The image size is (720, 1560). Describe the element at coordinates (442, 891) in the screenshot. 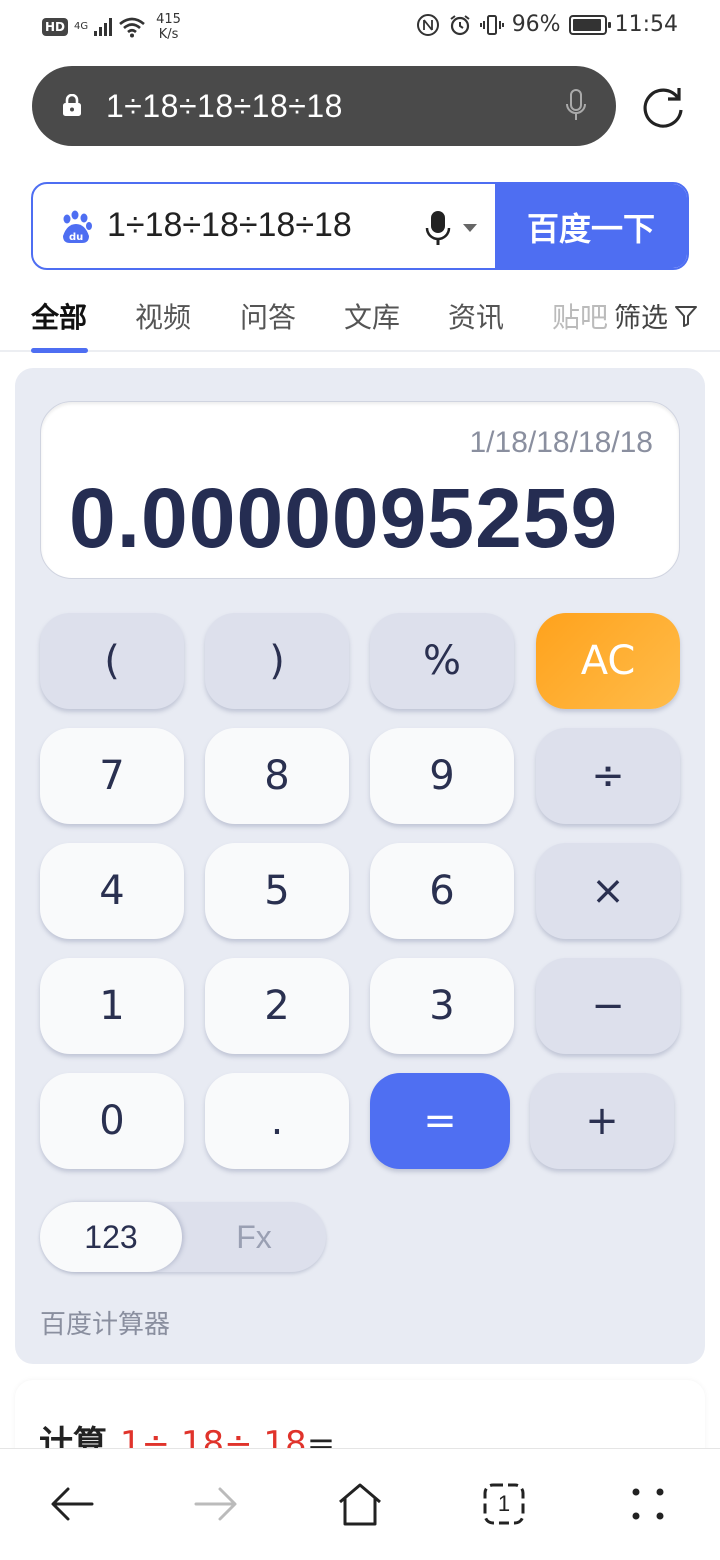

I see `key-6: 6` at that location.